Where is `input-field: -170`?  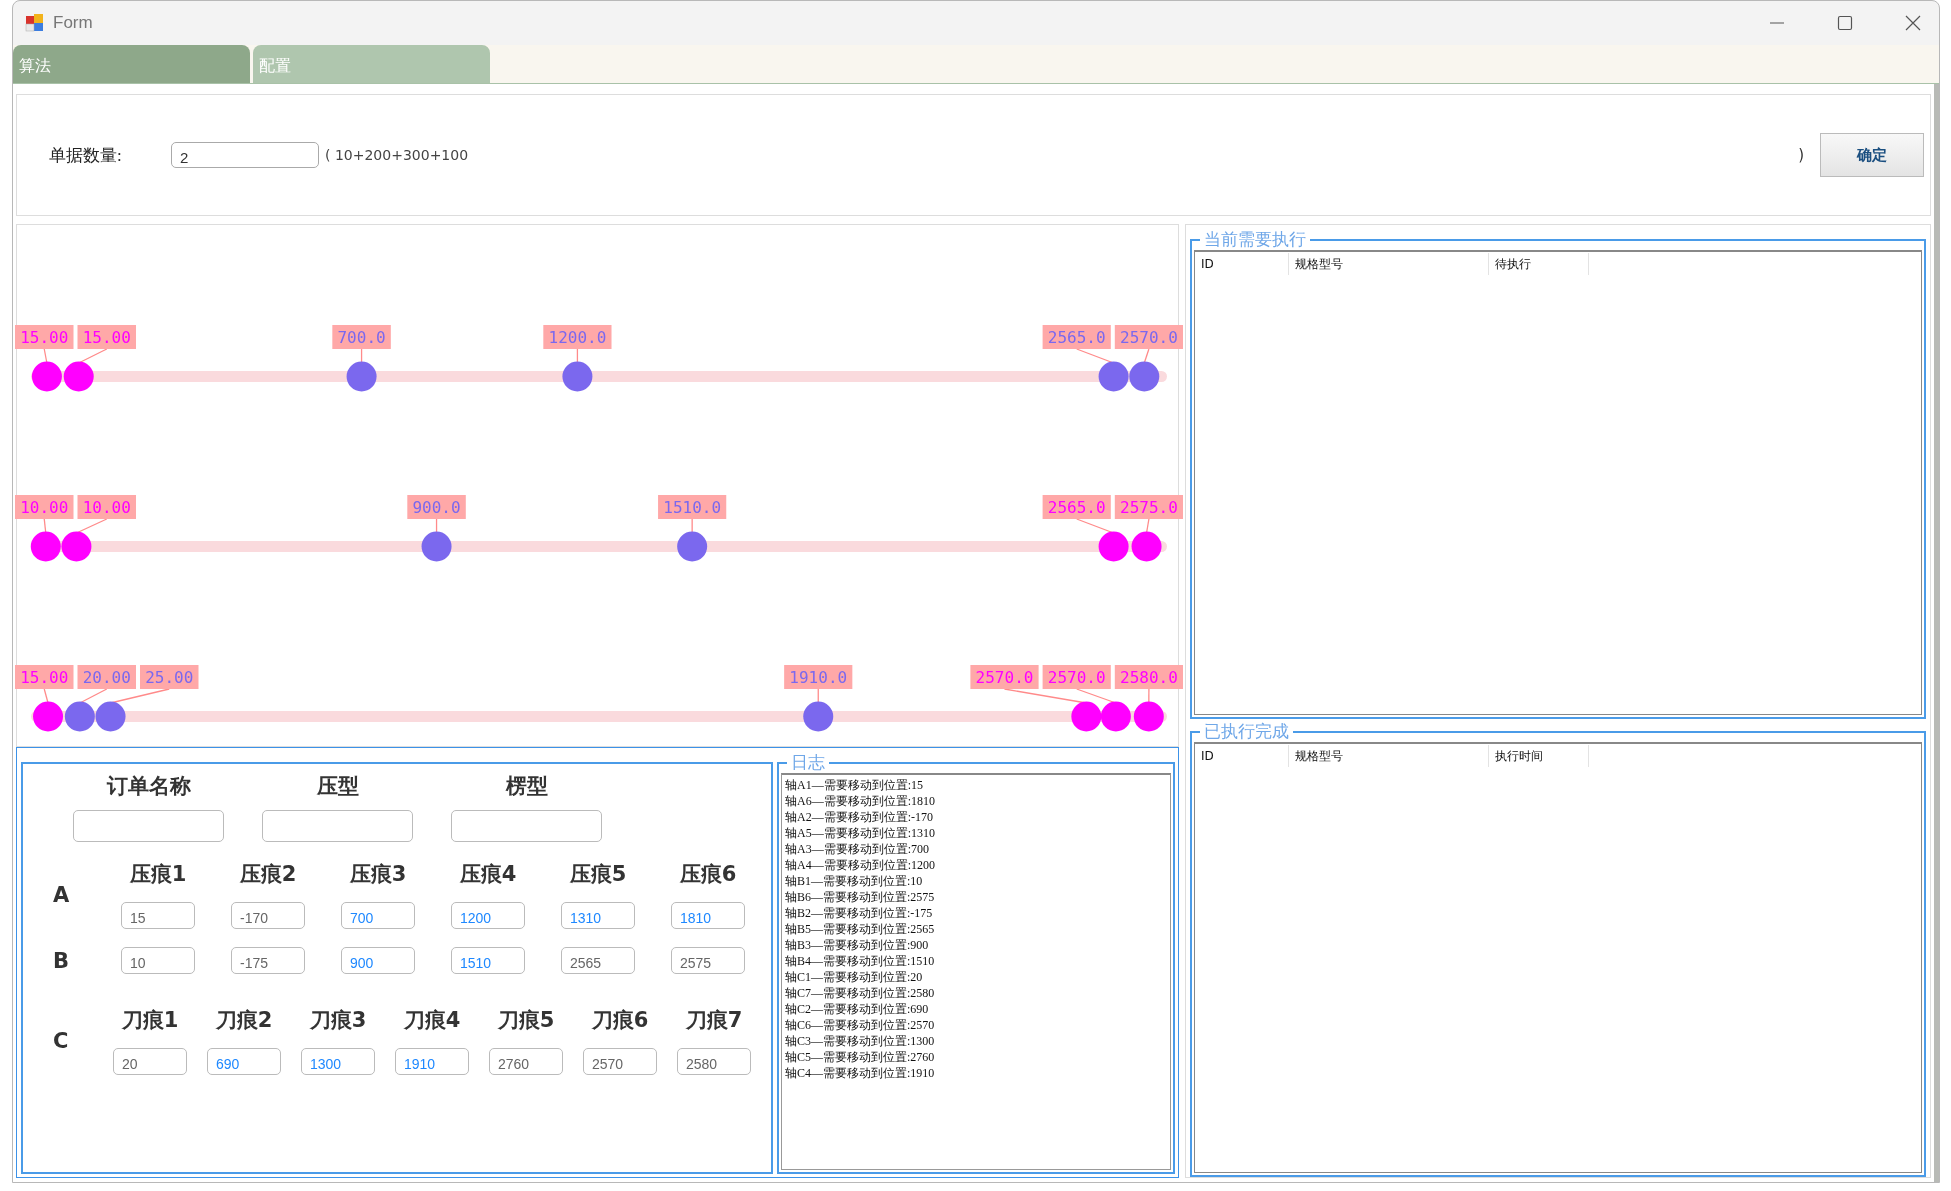 input-field: -170 is located at coordinates (268, 915).